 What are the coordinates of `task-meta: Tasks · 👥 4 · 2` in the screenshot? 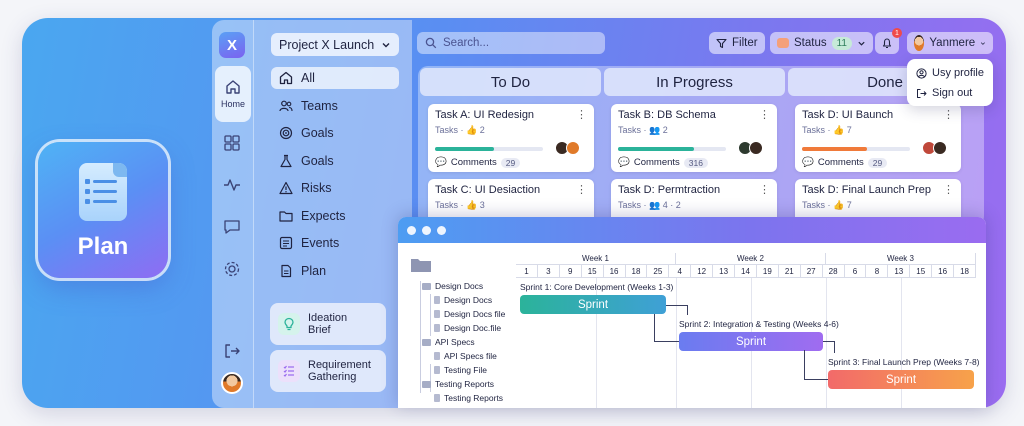 It's located at (649, 205).